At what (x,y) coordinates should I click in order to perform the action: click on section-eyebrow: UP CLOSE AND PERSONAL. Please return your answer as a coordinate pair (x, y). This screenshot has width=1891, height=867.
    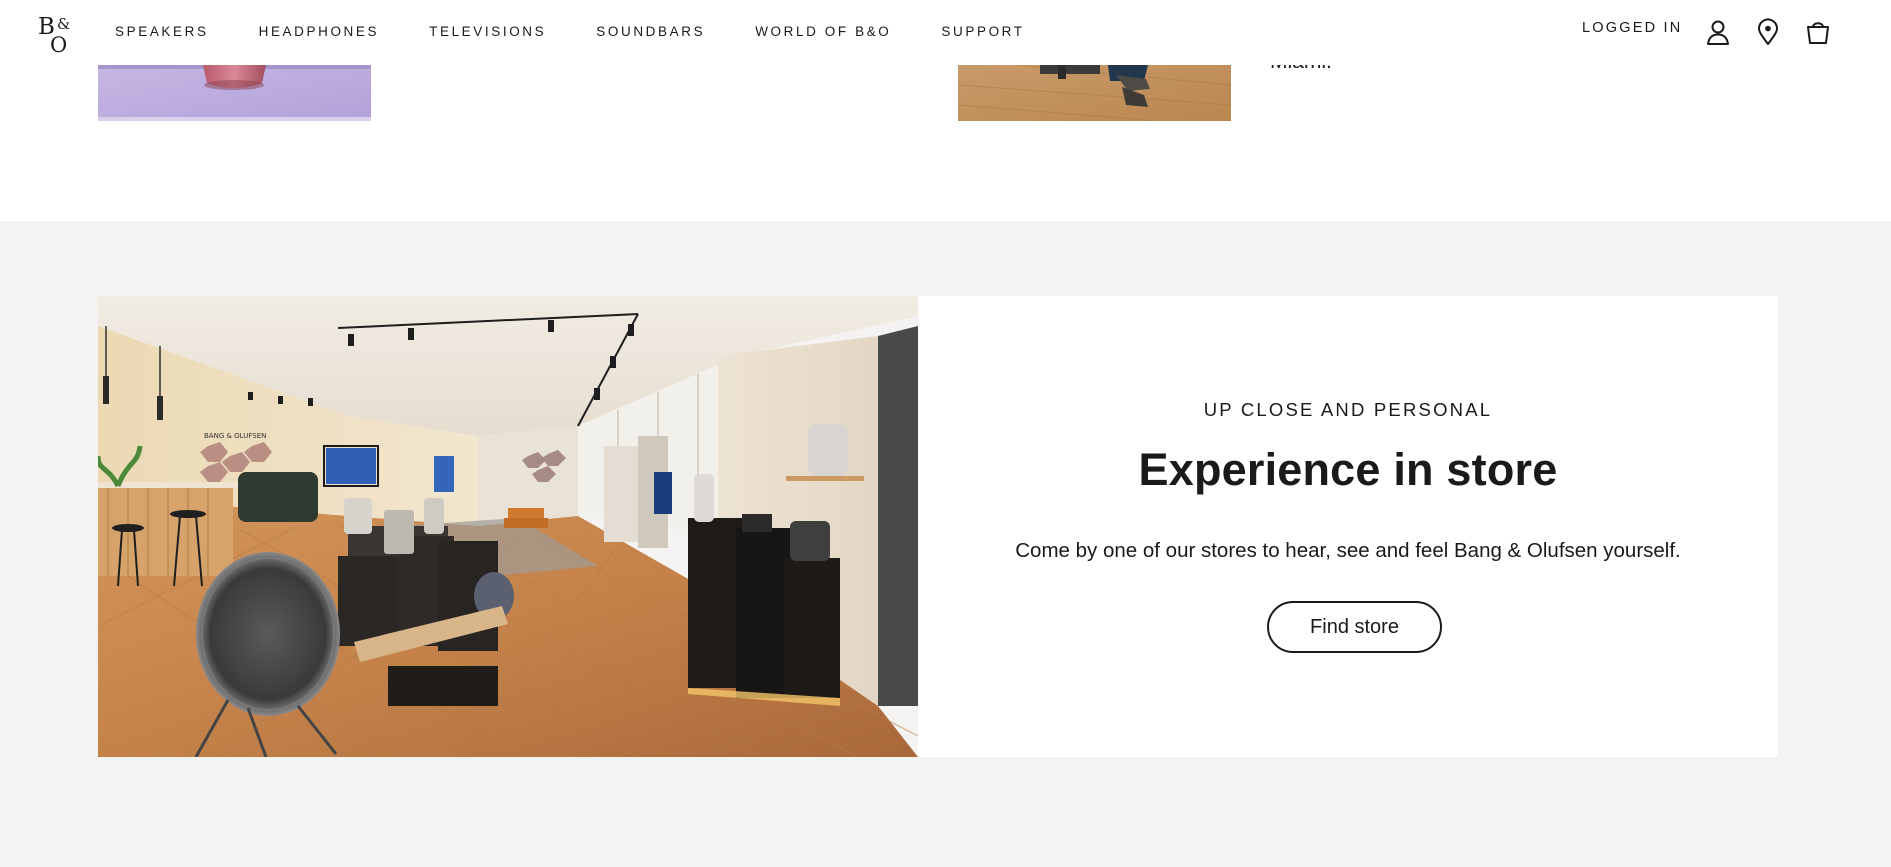
    Looking at the image, I should click on (1348, 409).